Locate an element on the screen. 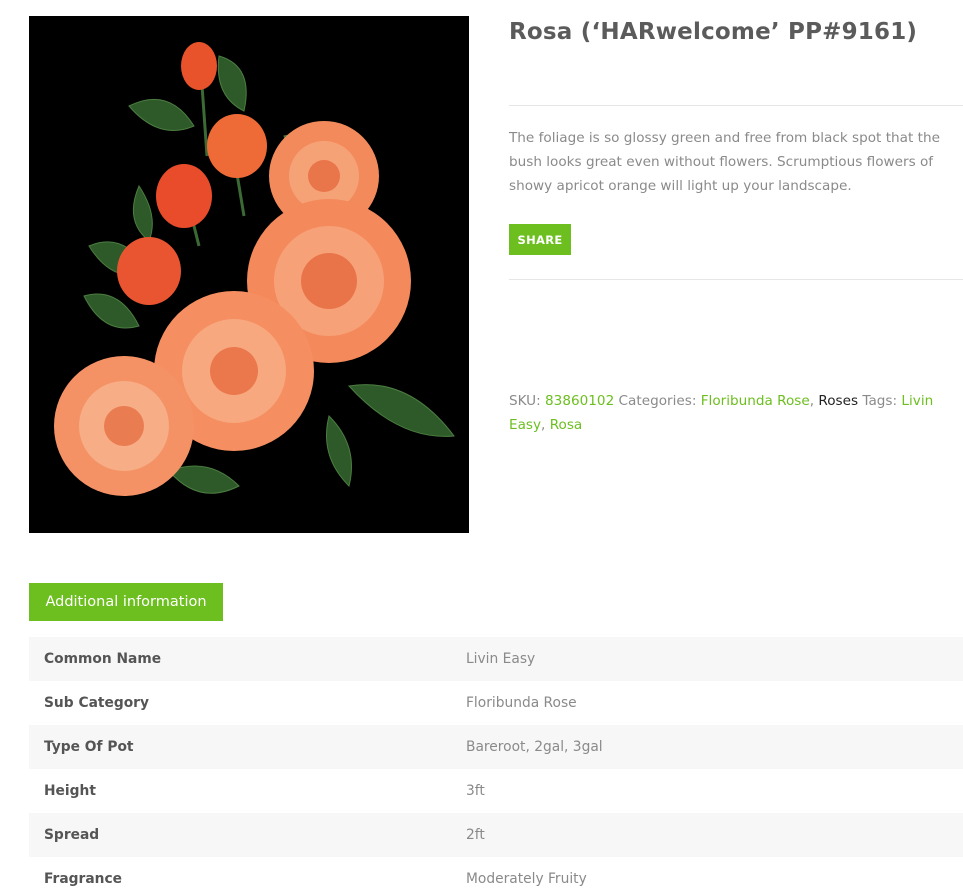 The image size is (963, 896). attribute-label: Height is located at coordinates (70, 791).